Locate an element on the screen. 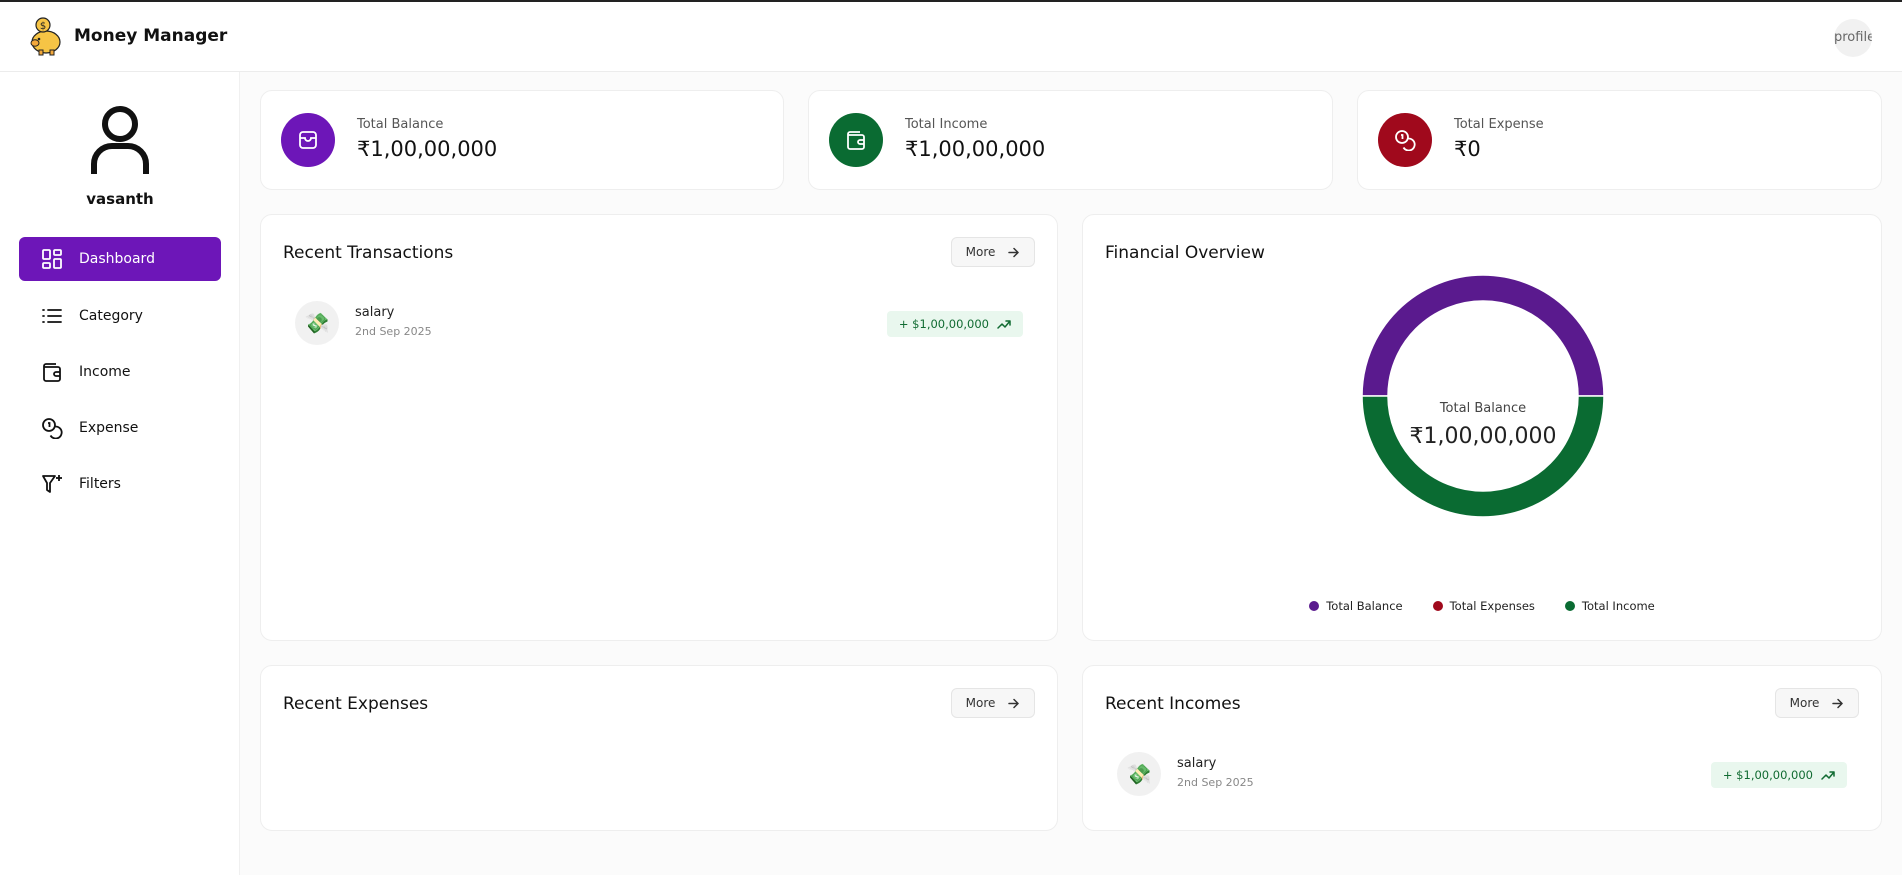  stat-value: ₹0 is located at coordinates (1467, 149).